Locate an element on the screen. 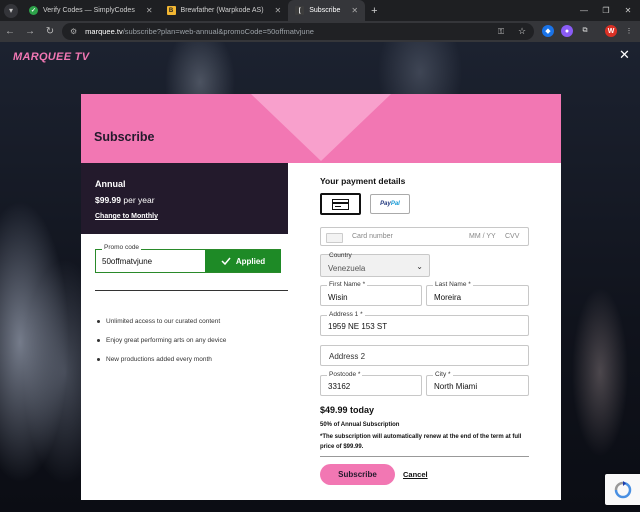  address2-placeholder: Address 2 is located at coordinates (347, 356).